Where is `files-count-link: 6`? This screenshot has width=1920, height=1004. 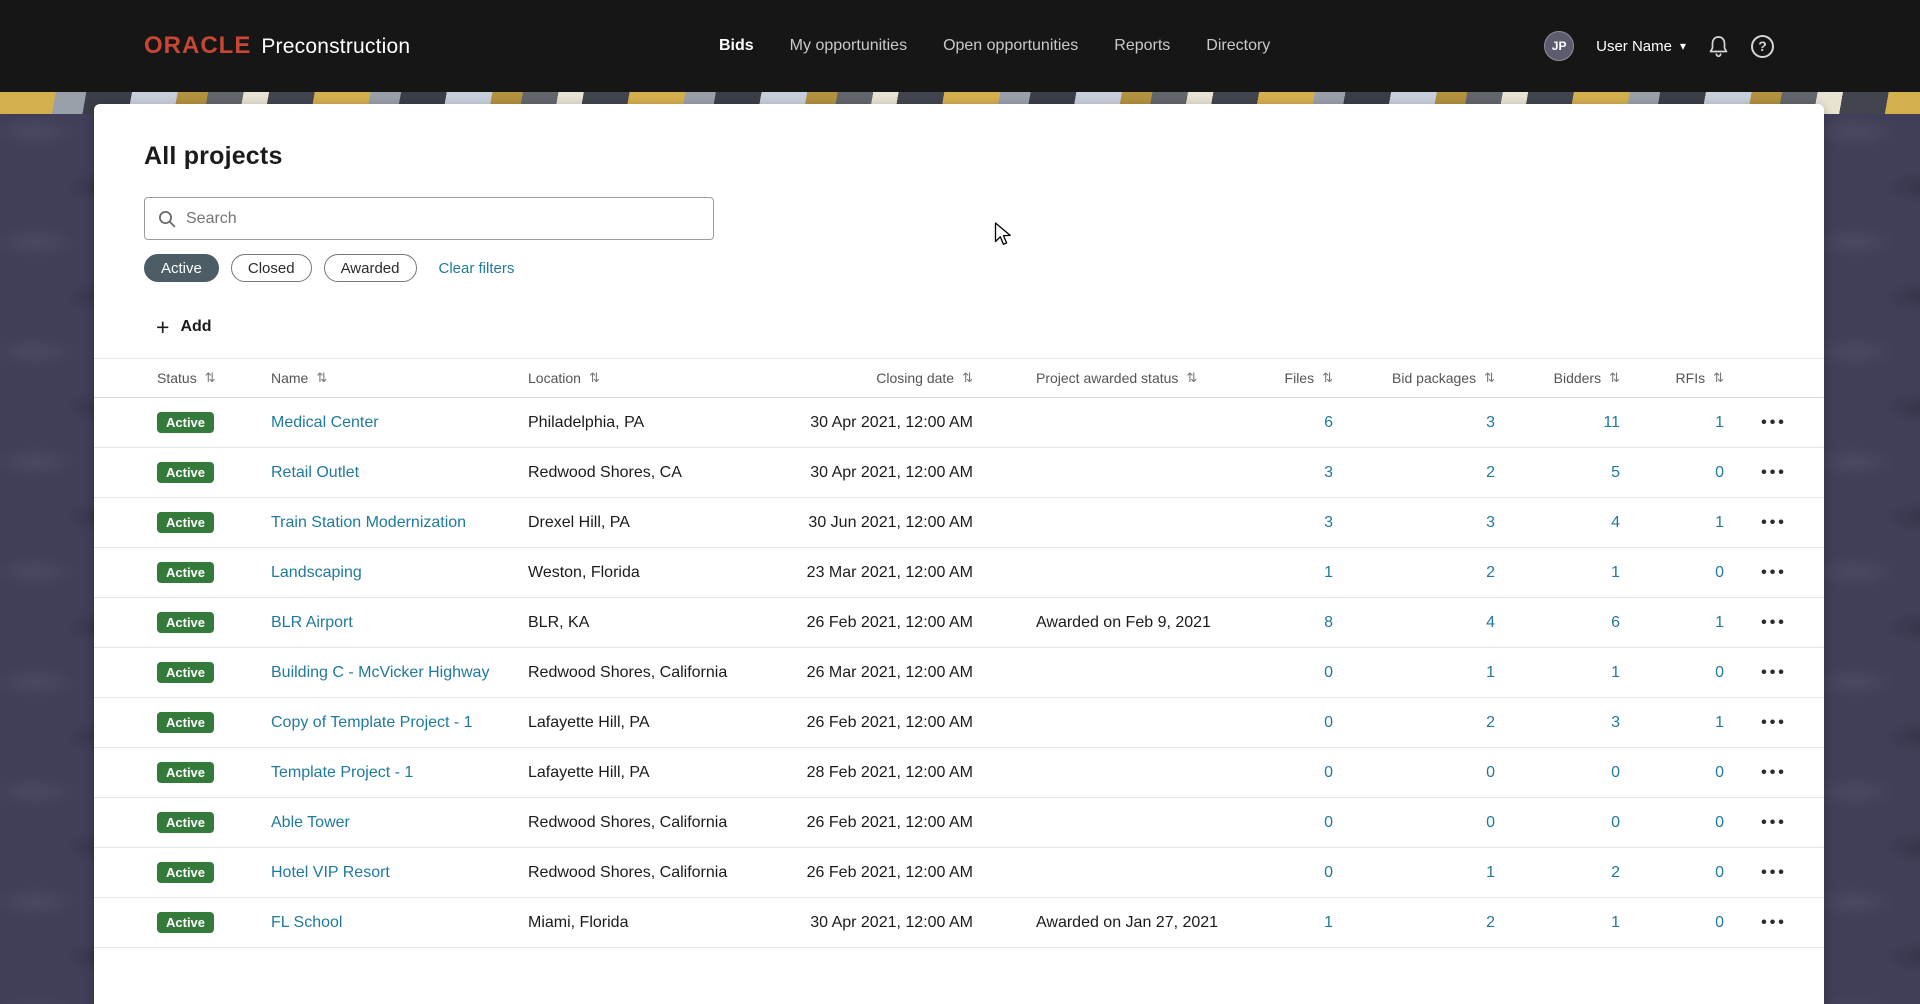
files-count-link: 6 is located at coordinates (1328, 423).